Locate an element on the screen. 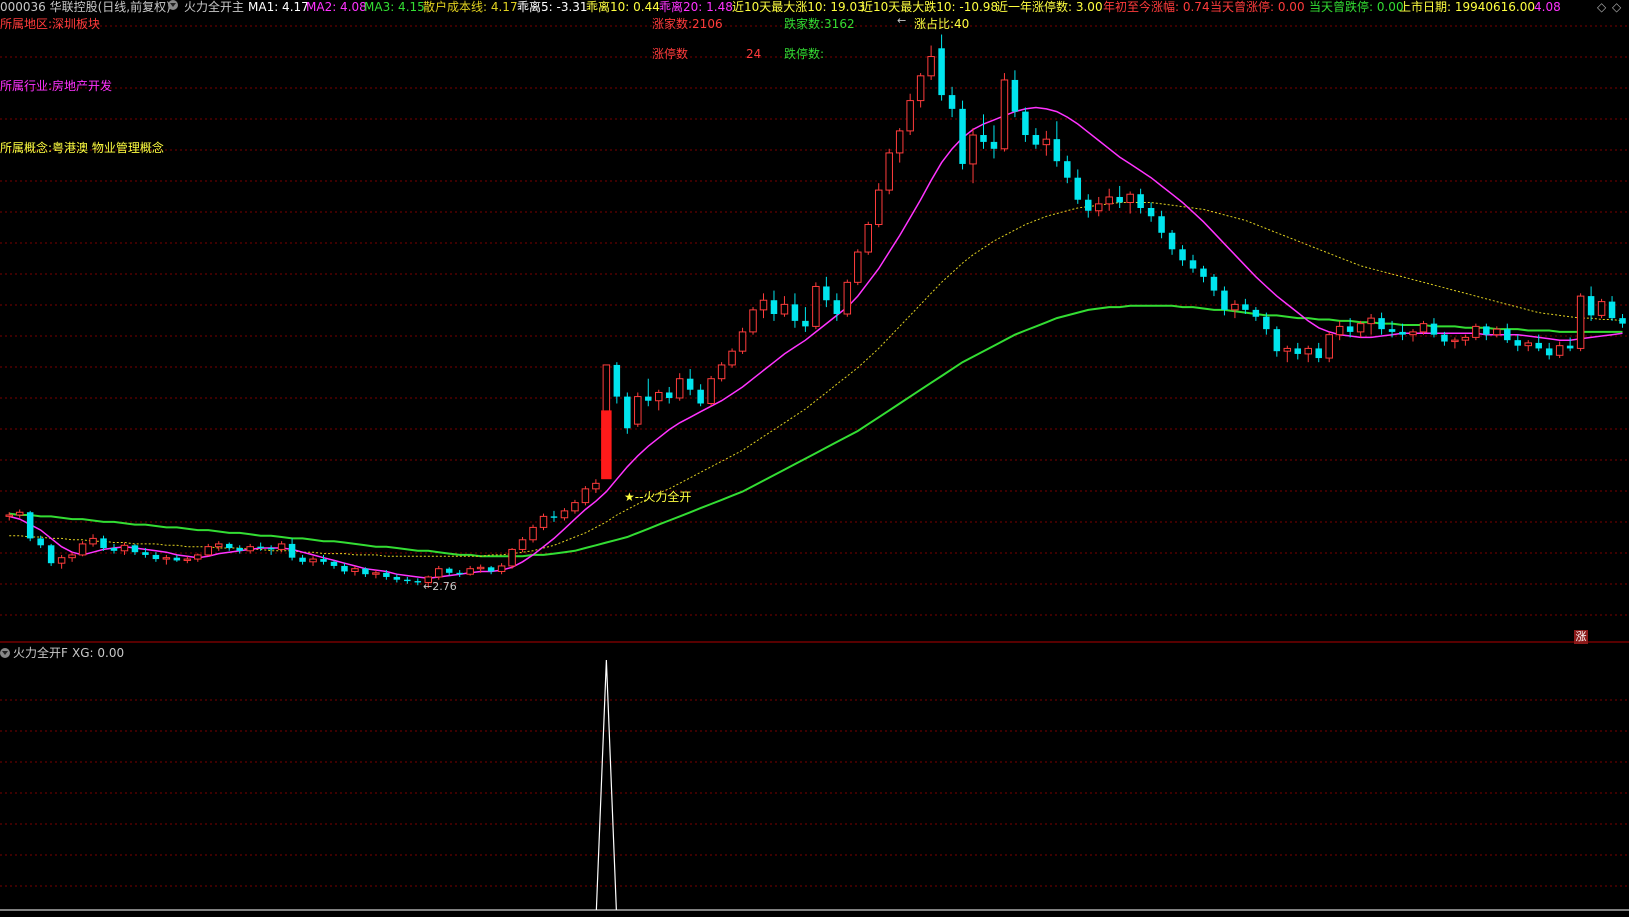  region-label: 所属地区:深圳板块 is located at coordinates (50, 24).